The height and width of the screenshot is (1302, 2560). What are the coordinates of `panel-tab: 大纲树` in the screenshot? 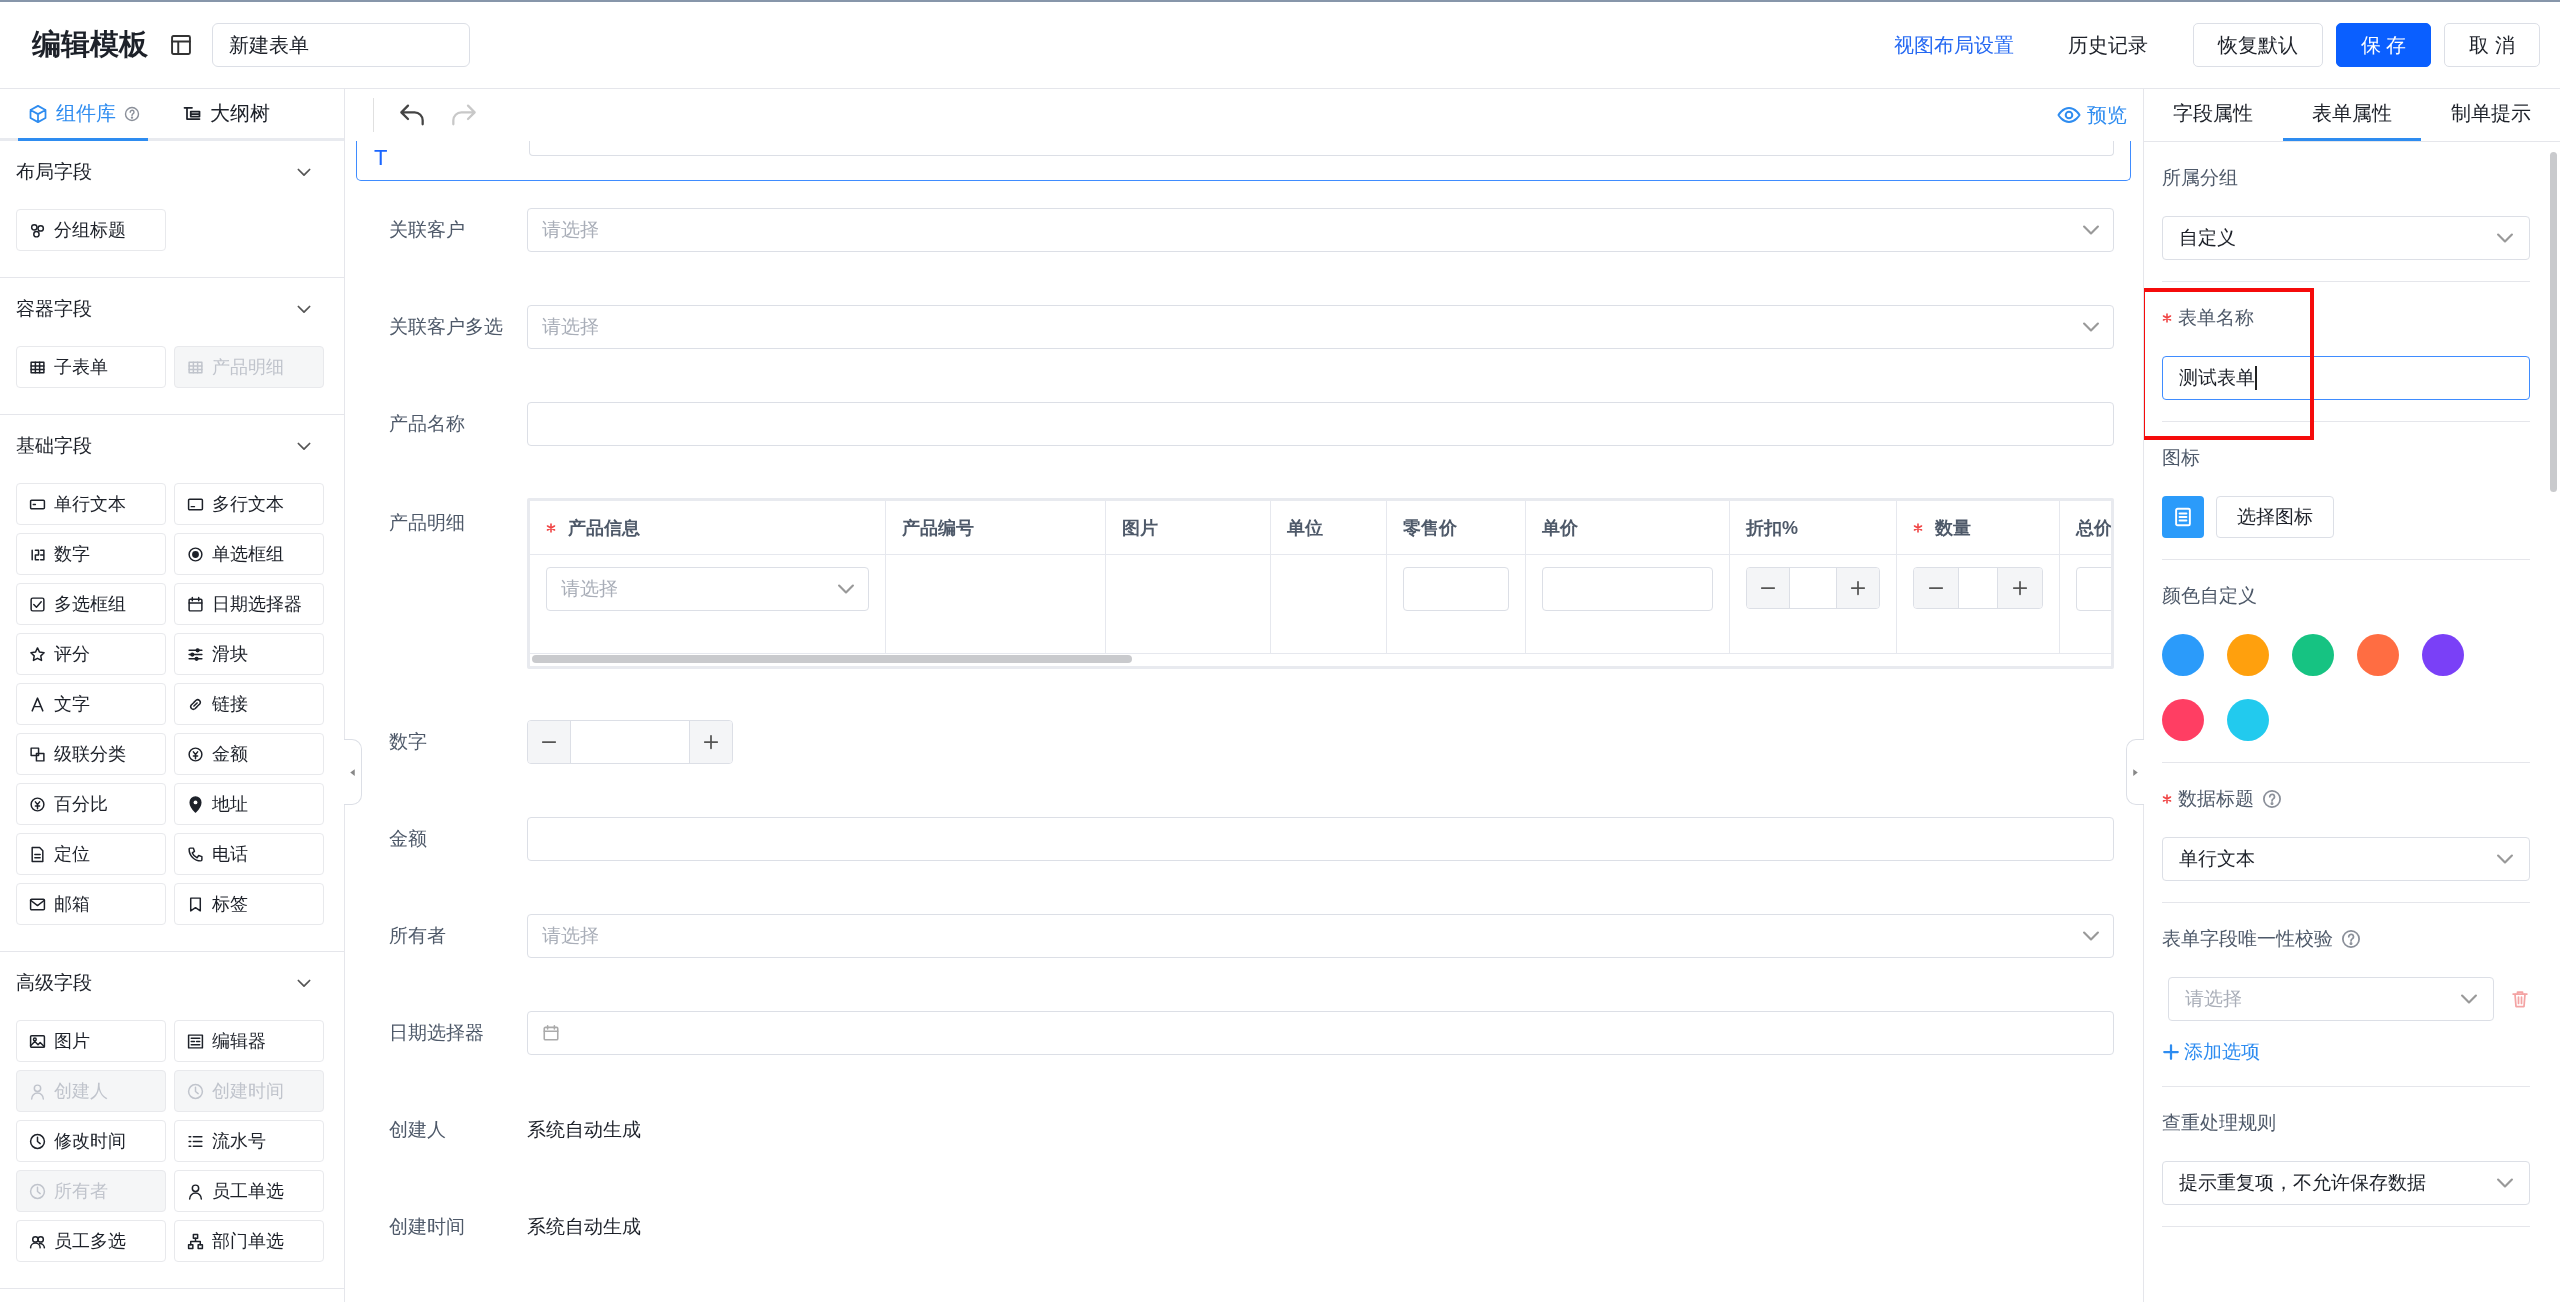 It's located at (225, 115).